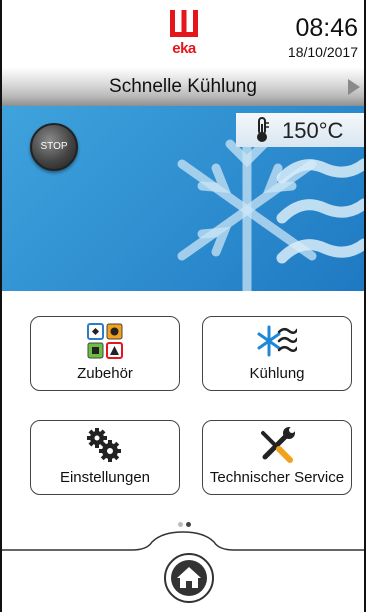  I want to click on eka-logo-bars, so click(184, 23).